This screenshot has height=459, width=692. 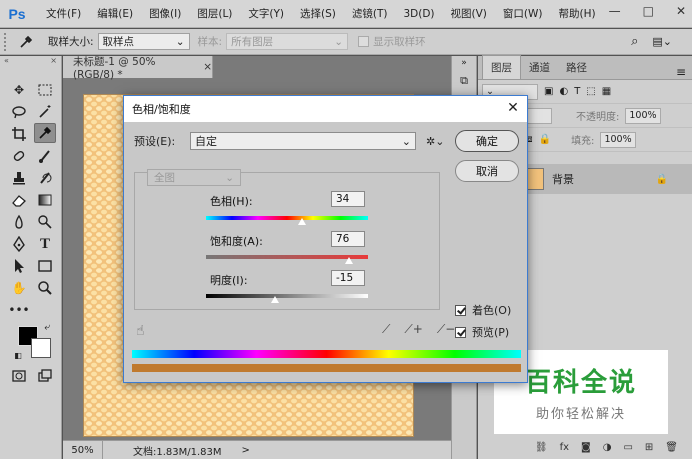 I want to click on cancel-button: 取消, so click(x=487, y=171).